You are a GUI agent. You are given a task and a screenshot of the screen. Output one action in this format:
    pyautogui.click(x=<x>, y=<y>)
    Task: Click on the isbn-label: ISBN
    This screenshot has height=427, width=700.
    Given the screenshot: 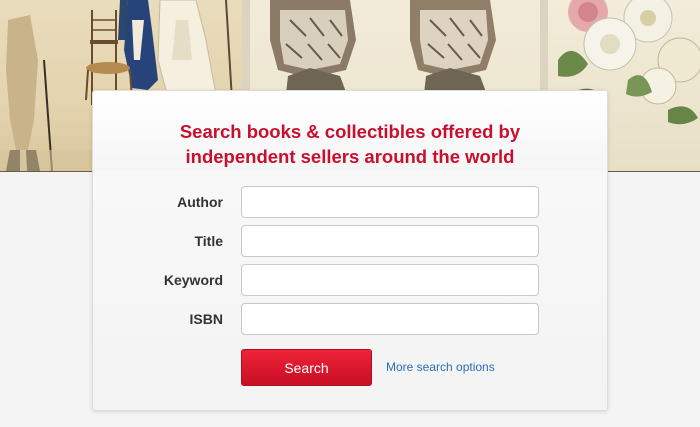 What is the action you would take?
    pyautogui.click(x=206, y=319)
    